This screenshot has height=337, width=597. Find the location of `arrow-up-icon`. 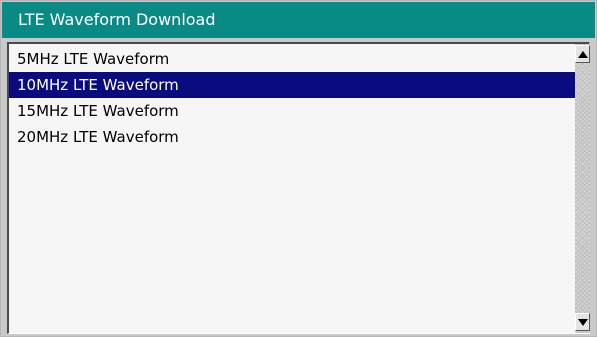

arrow-up-icon is located at coordinates (583, 54).